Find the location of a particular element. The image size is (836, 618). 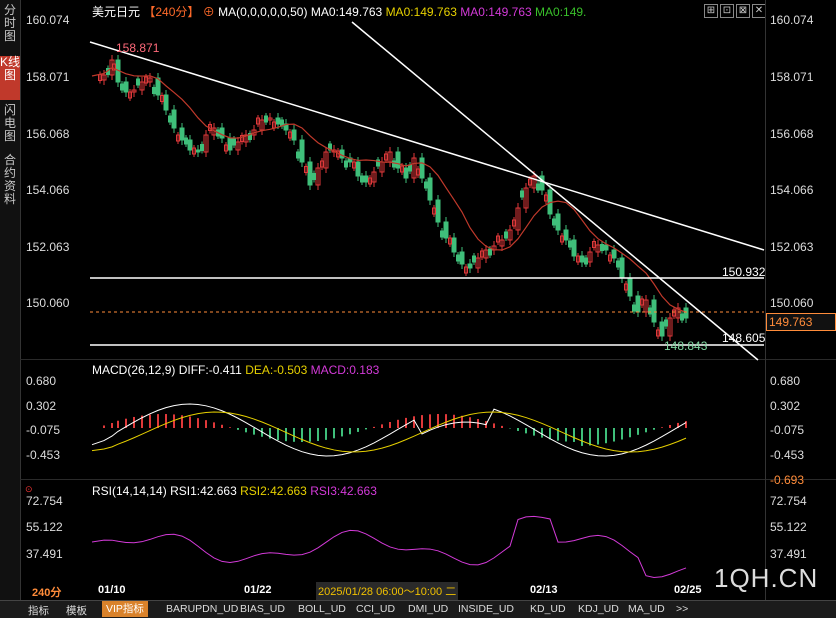

macd-title: MACD(26,12,9) is located at coordinates (134, 370).